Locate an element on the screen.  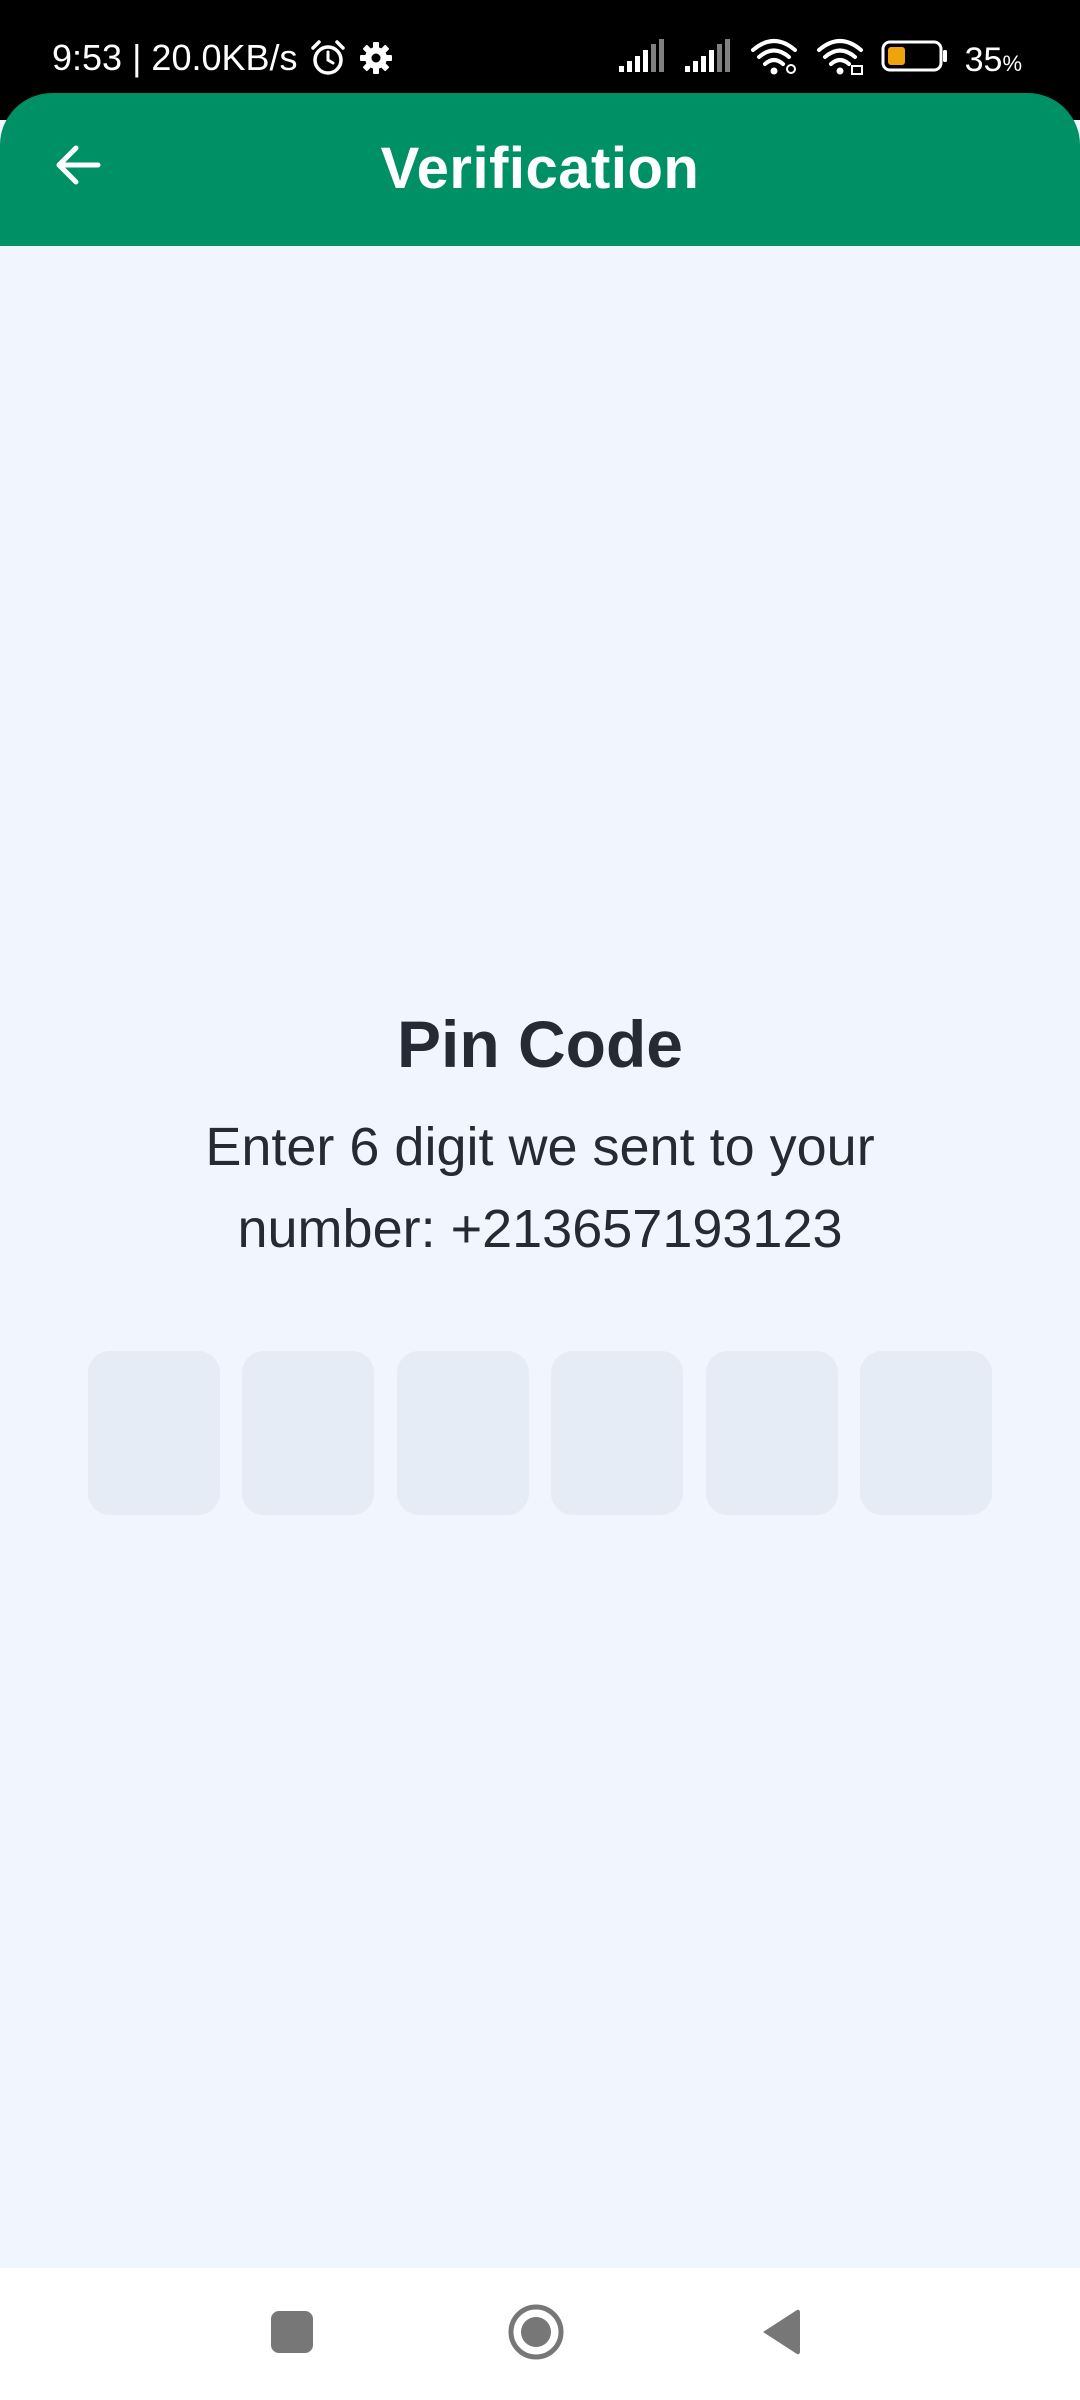
status-right: 35% is located at coordinates (819, 60).